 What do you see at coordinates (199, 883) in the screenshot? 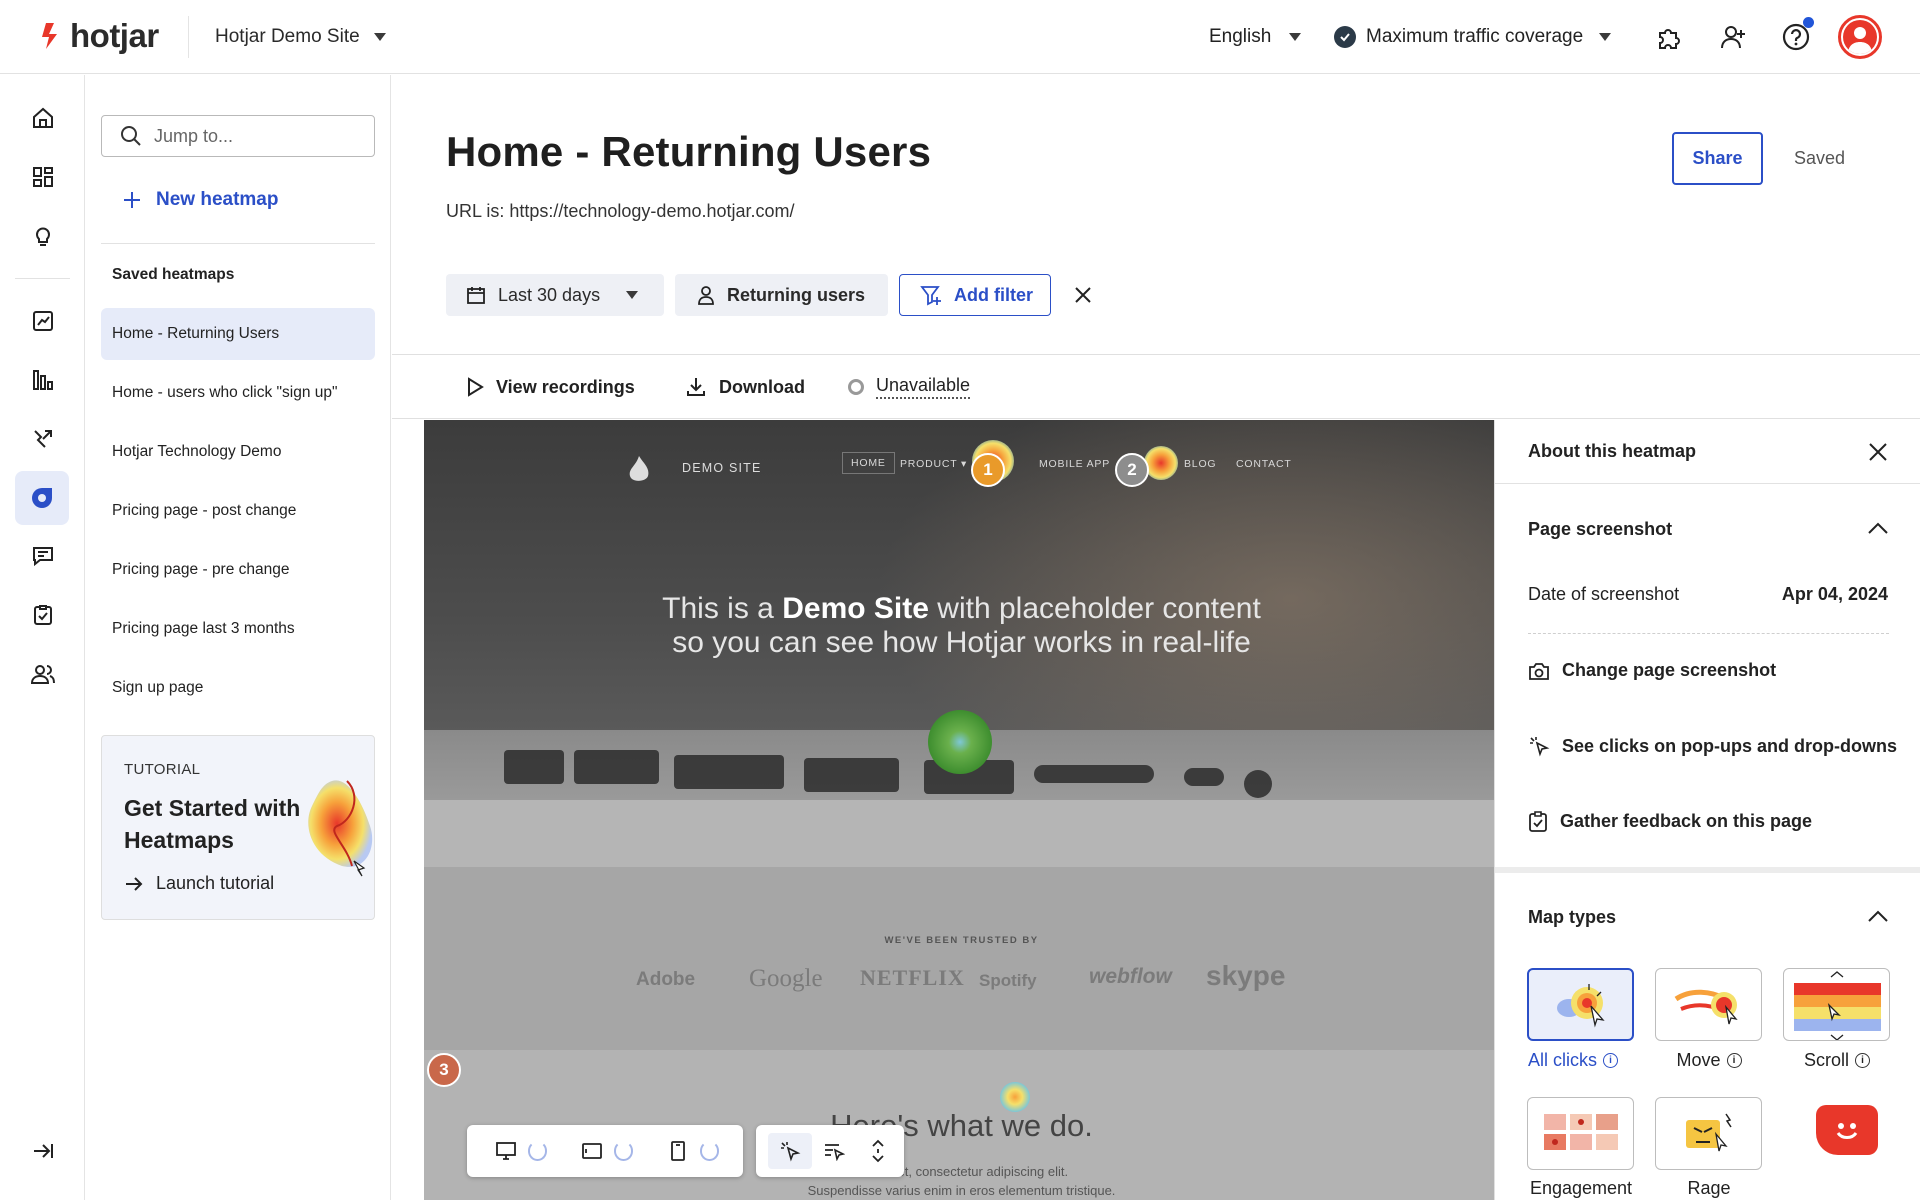
I see `launch-tutorial-link: Launch tutorial` at bounding box center [199, 883].